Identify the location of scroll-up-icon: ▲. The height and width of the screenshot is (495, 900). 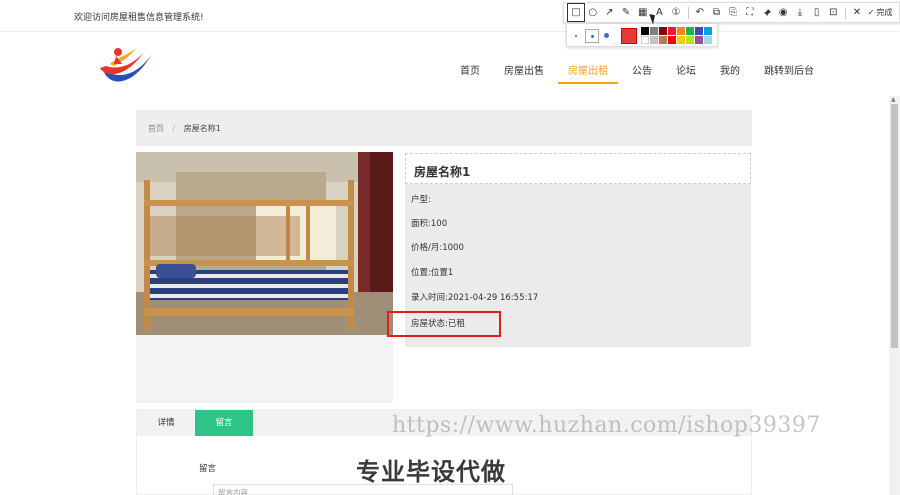
(893, 99).